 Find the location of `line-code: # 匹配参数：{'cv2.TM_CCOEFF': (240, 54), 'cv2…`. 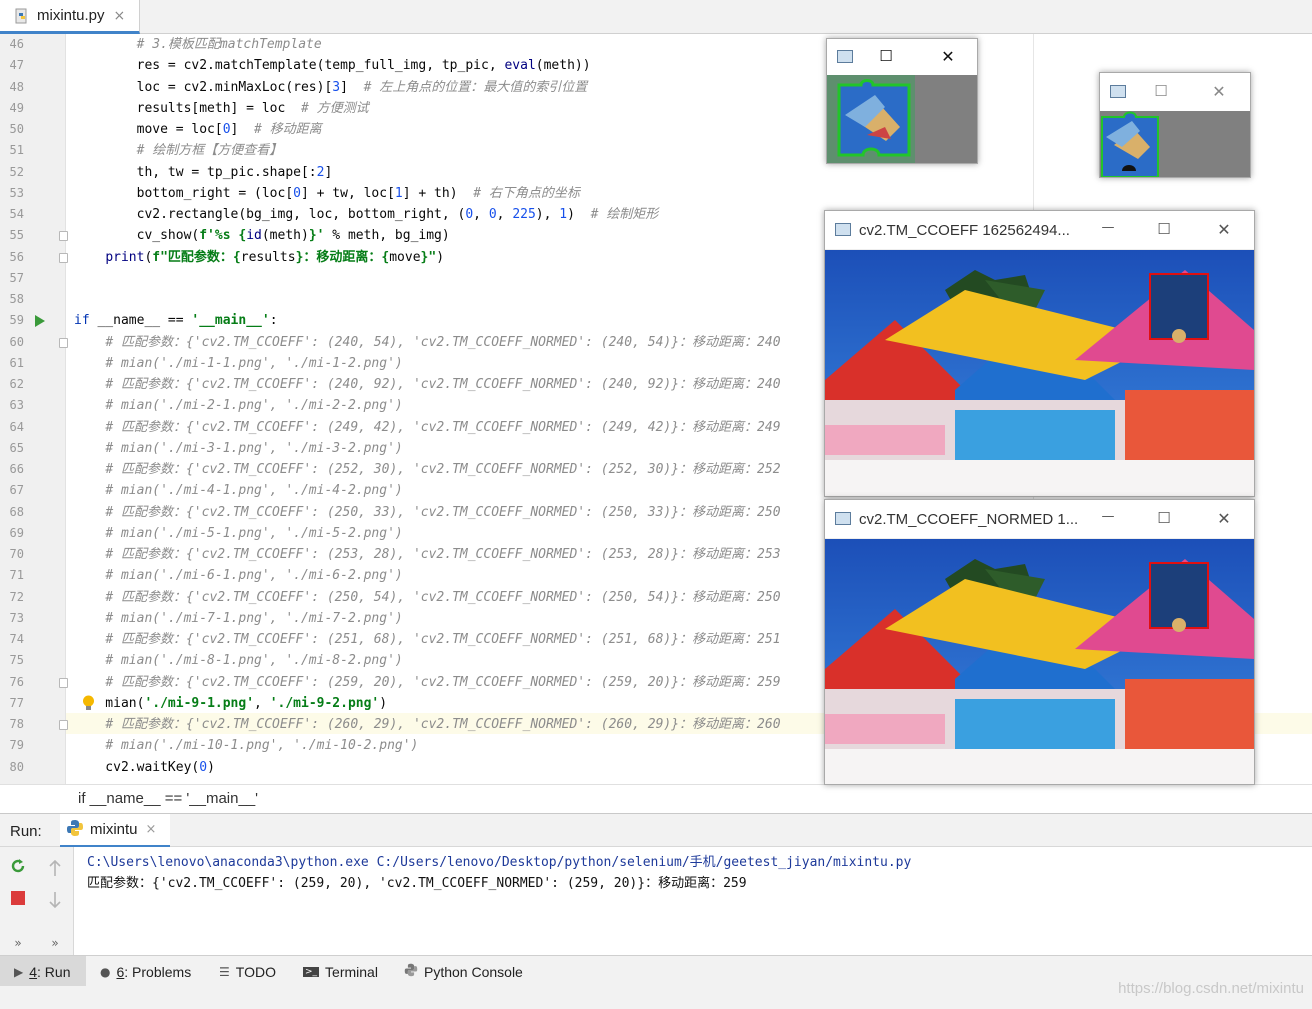

line-code: # 匹配参数：{'cv2.TM_CCOEFF': (240, 54), 'cv2… is located at coordinates (427, 342).